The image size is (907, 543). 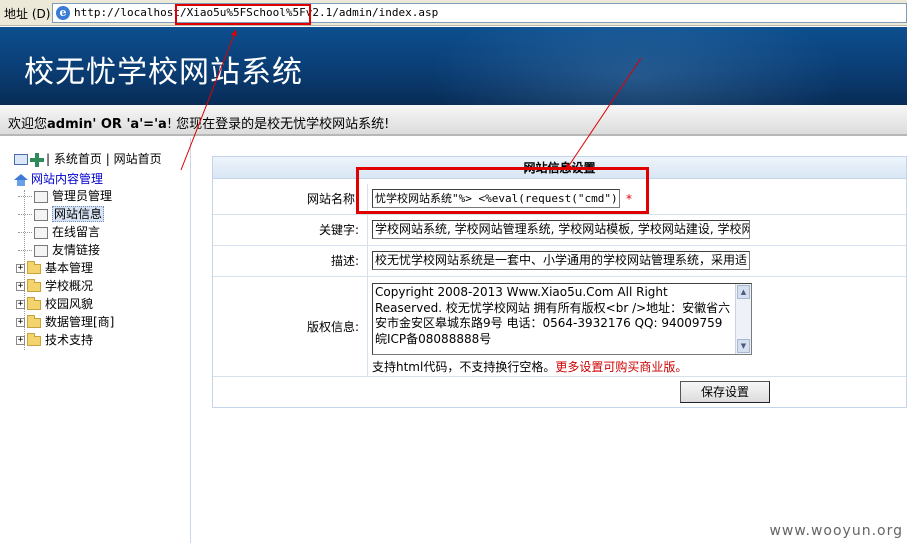 I want to click on arrow-to-url, so click(x=208, y=100).